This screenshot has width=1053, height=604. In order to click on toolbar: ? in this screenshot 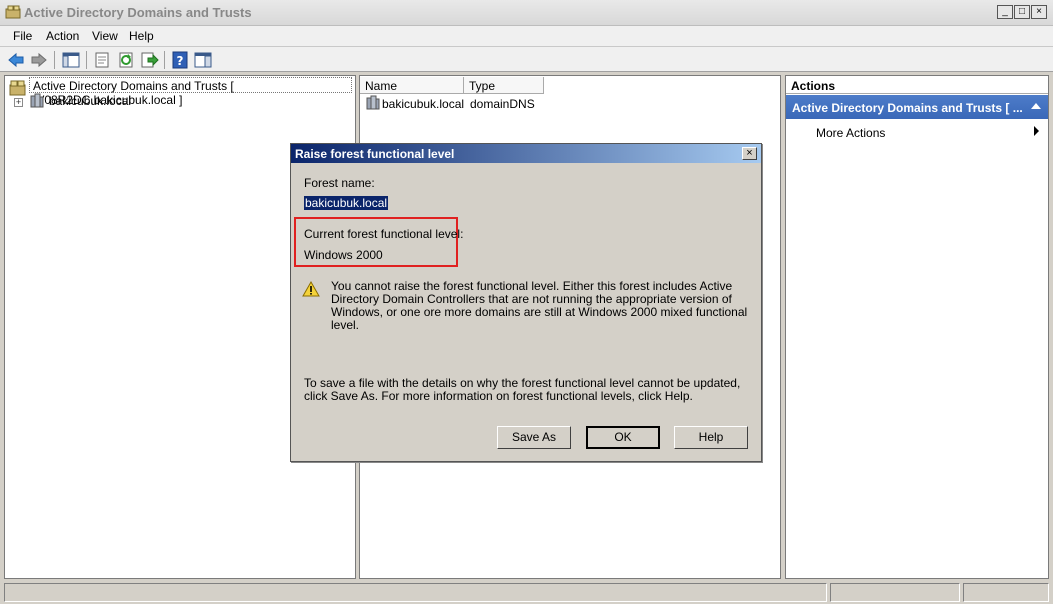, I will do `click(526, 59)`.